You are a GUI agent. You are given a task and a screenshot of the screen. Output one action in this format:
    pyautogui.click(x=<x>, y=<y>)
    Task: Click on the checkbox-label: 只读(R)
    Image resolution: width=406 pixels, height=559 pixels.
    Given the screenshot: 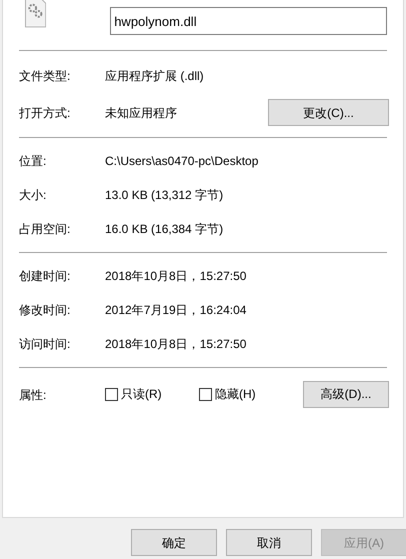 What is the action you would take?
    pyautogui.click(x=141, y=394)
    